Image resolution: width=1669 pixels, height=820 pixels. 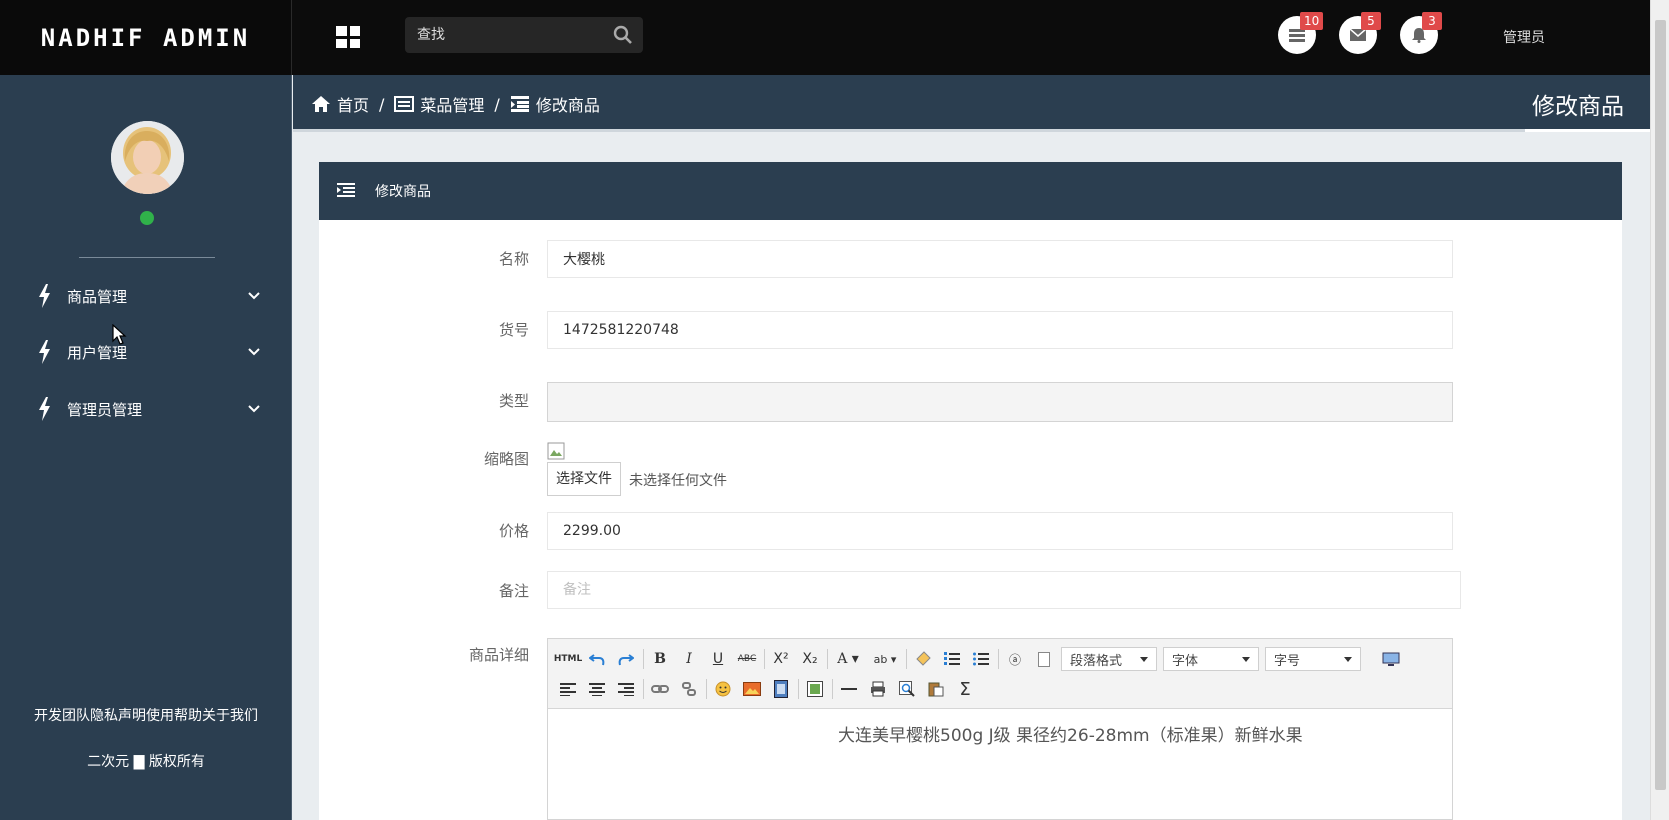 I want to click on paragraph-format-select: 段落格式, so click(x=1109, y=659).